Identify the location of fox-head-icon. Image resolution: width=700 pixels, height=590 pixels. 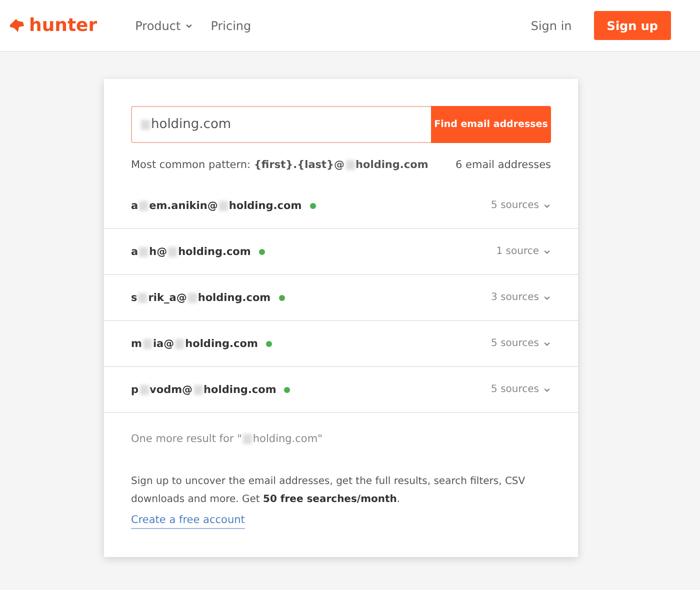
(17, 25).